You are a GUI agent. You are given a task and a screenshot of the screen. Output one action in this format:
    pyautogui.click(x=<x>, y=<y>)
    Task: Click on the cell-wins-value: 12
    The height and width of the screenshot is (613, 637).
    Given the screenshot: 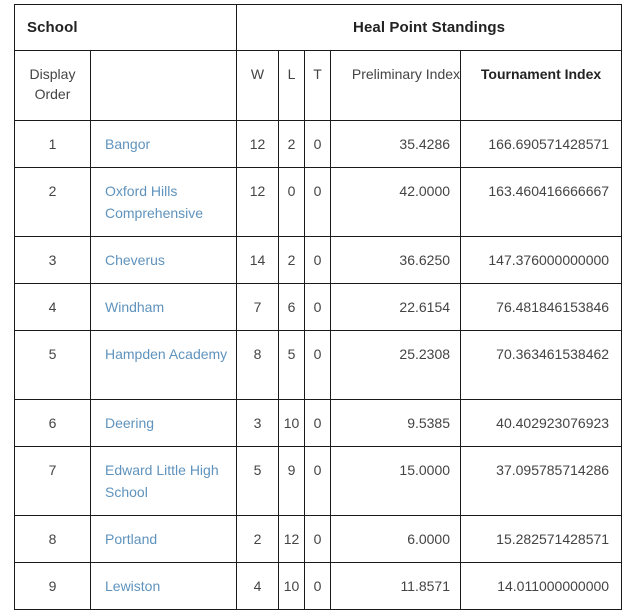 What is the action you would take?
    pyautogui.click(x=257, y=144)
    